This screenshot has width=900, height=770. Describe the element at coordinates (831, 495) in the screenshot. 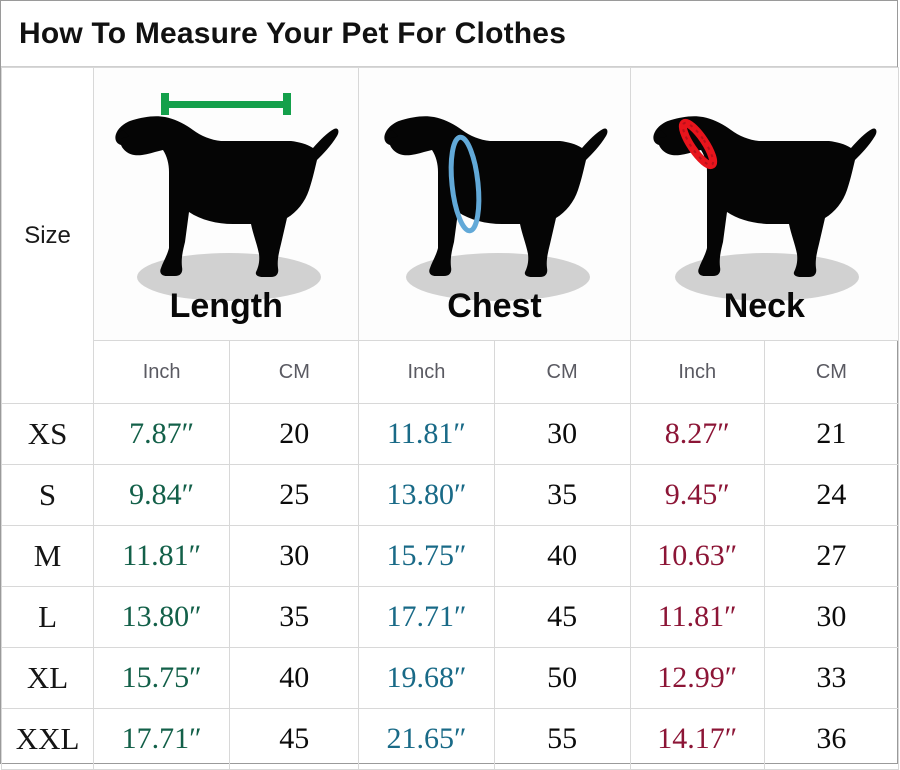

I see `neck-cm-value: 24` at that location.